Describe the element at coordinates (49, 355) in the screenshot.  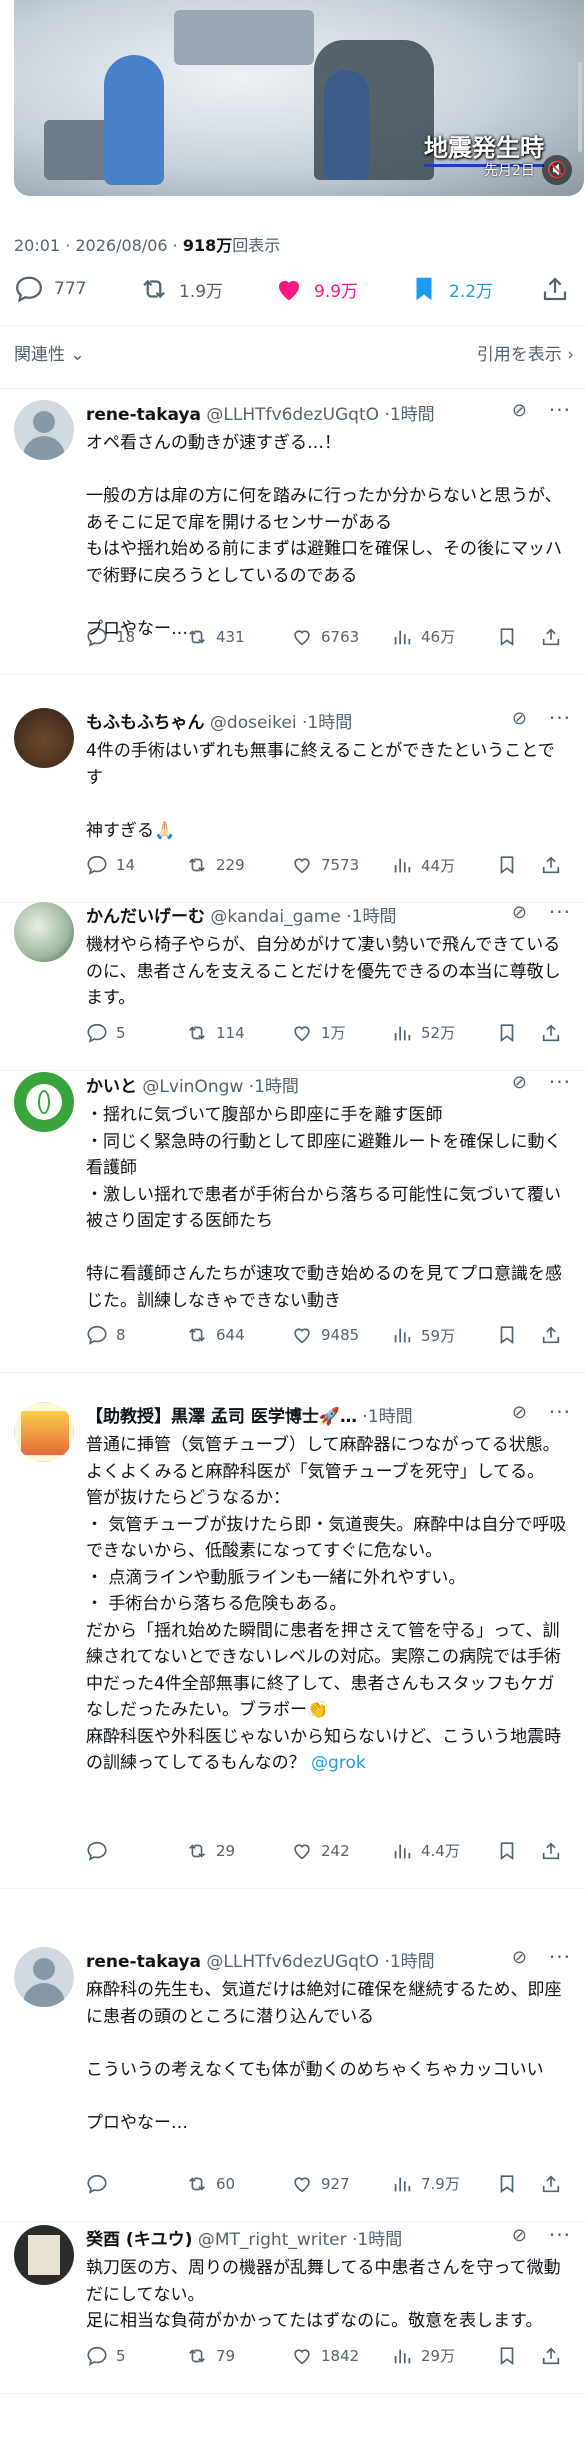
I see `sort-relevance-dropdown: 関連性 ⌄` at that location.